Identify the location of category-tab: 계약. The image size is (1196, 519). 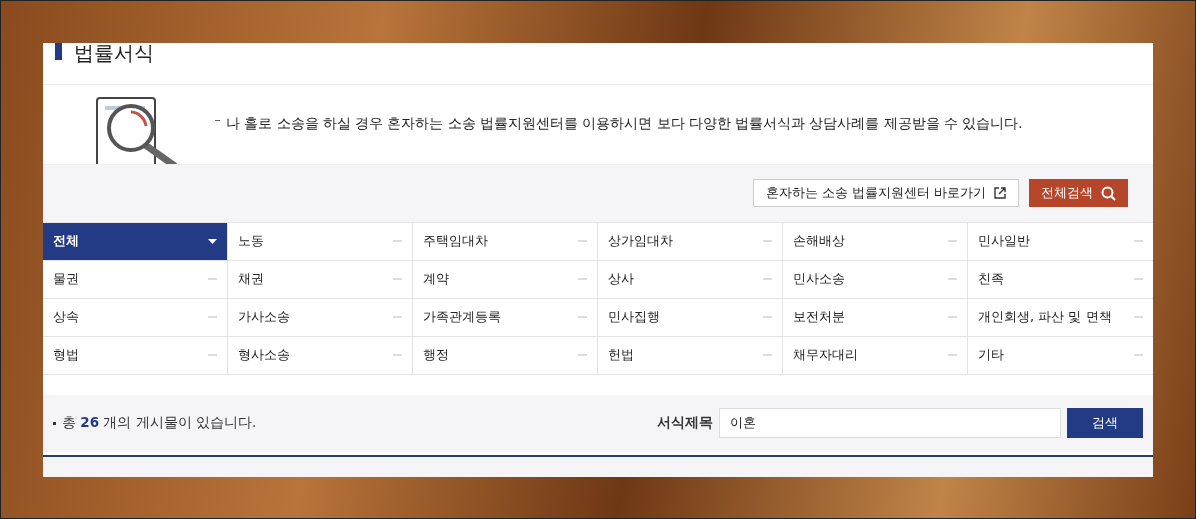
(505, 279).